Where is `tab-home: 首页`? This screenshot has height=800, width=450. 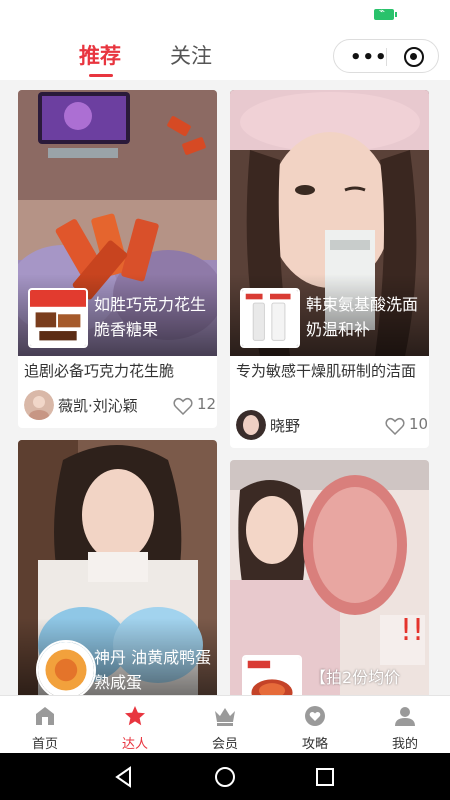 tab-home: 首页 is located at coordinates (45, 725).